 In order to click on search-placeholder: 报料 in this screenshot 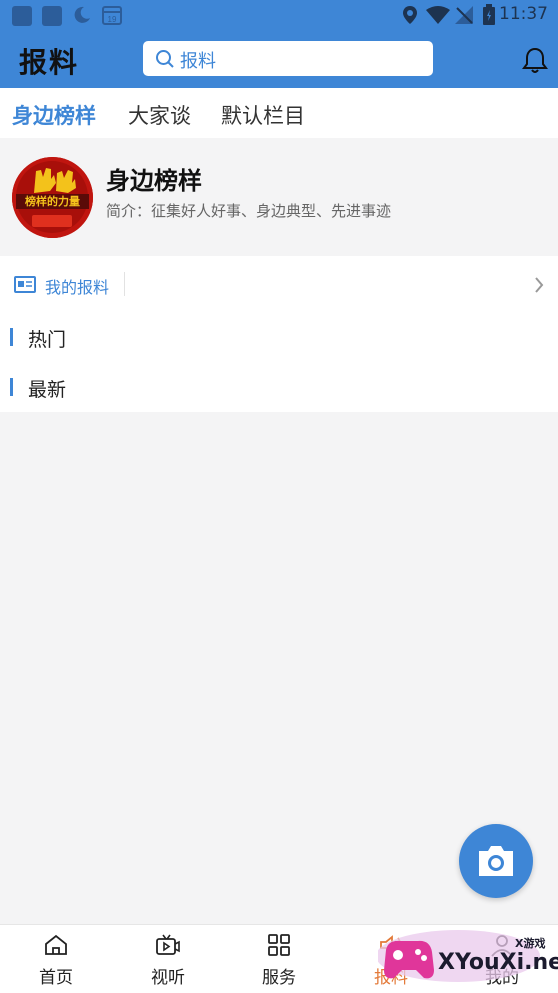, I will do `click(198, 60)`.